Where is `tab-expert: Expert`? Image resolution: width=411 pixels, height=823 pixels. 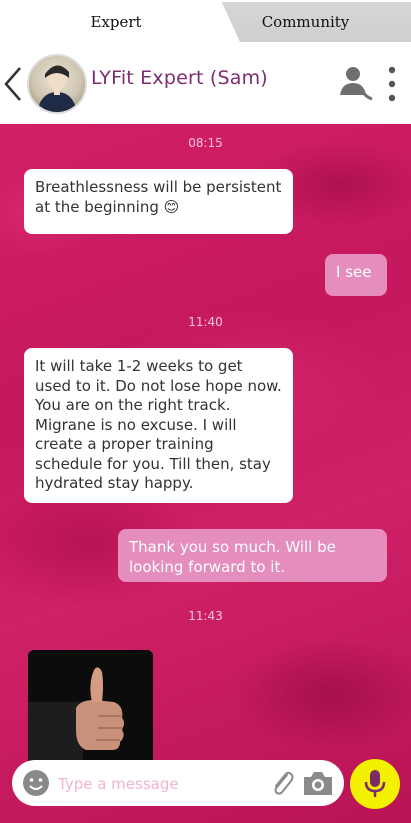 tab-expert: Expert is located at coordinates (116, 21).